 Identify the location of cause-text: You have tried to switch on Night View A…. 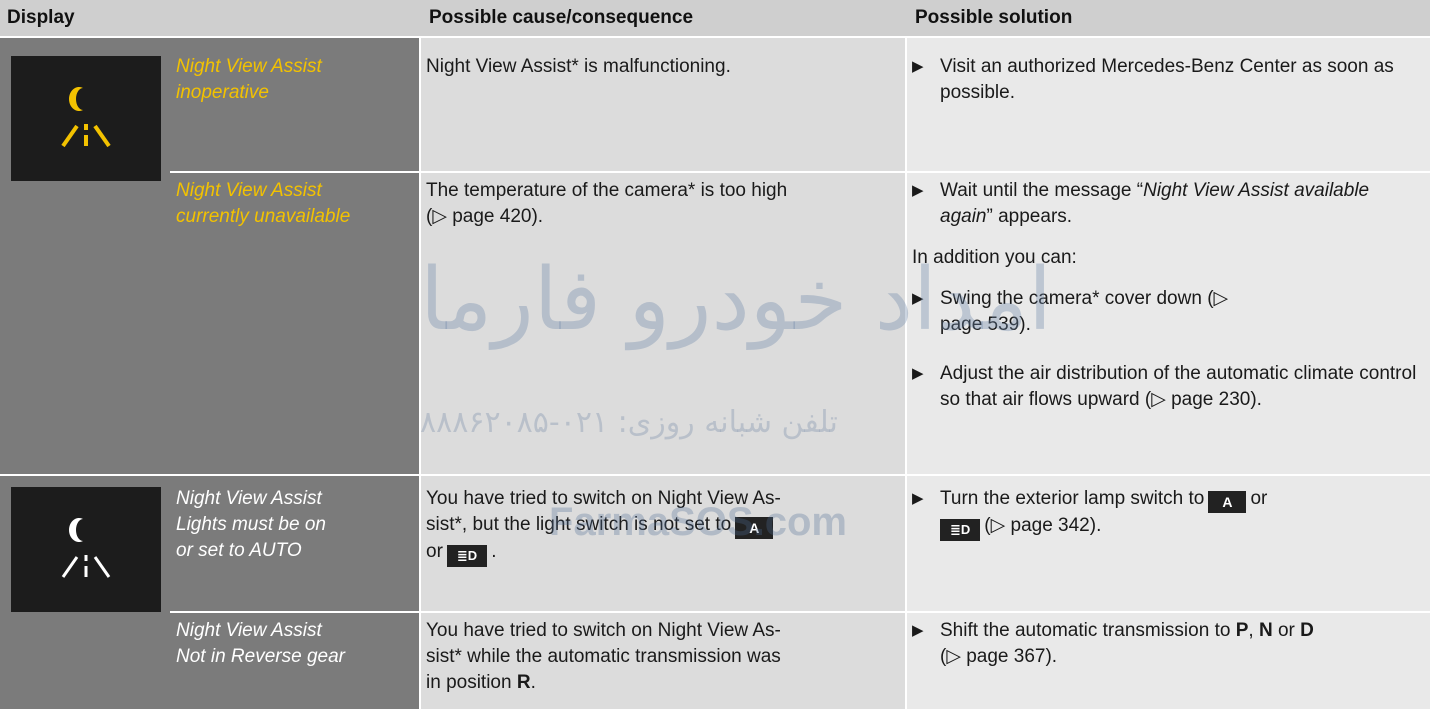
(662, 657).